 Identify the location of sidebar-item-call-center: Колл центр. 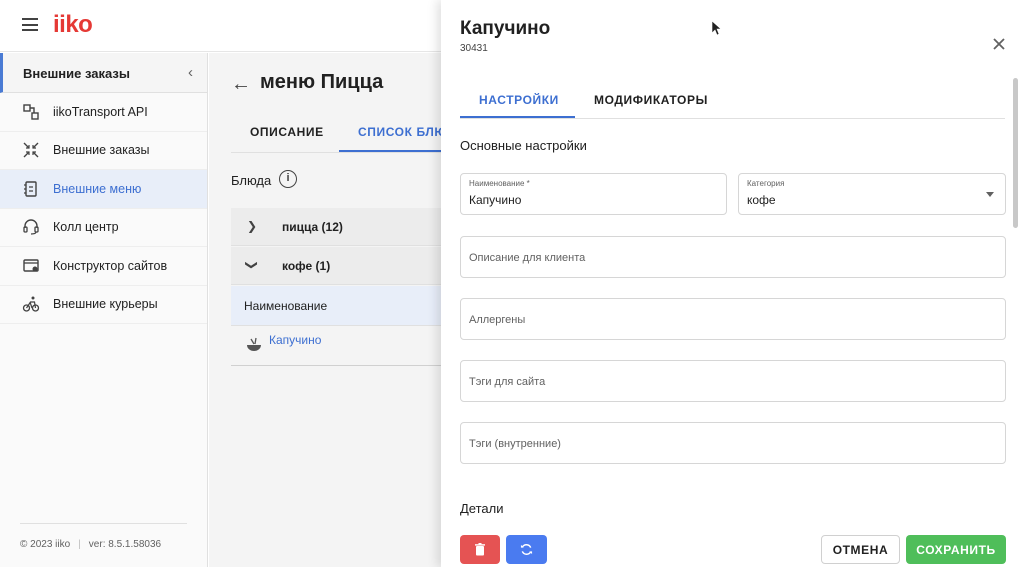
(103, 228).